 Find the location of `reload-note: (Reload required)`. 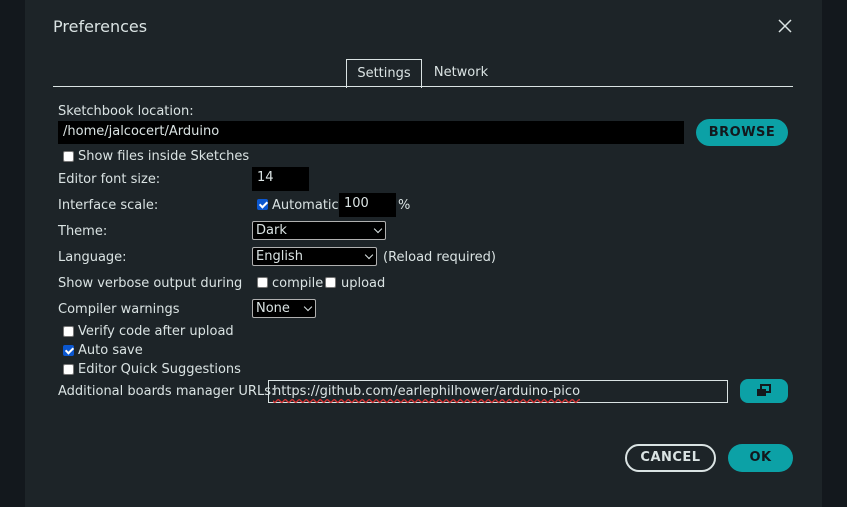

reload-note: (Reload required) is located at coordinates (439, 257).